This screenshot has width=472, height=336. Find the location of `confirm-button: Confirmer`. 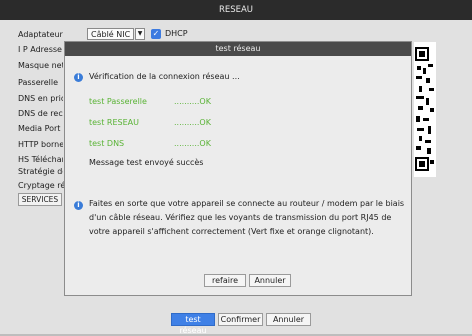

confirm-button: Confirmer is located at coordinates (240, 319).